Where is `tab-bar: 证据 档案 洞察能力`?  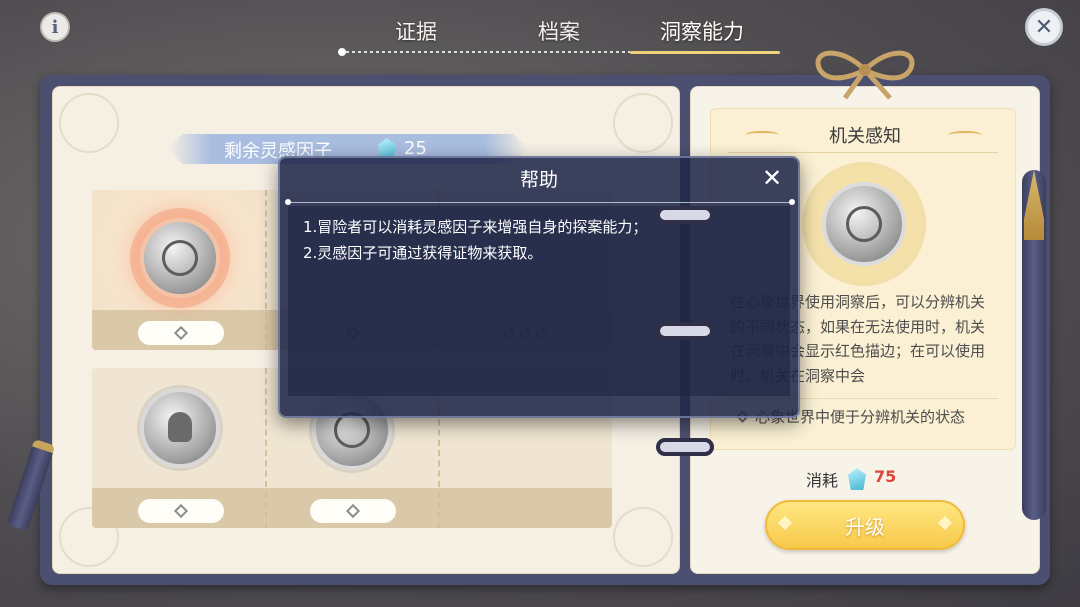
tab-bar: 证据 档案 洞察能力 is located at coordinates (559, 32).